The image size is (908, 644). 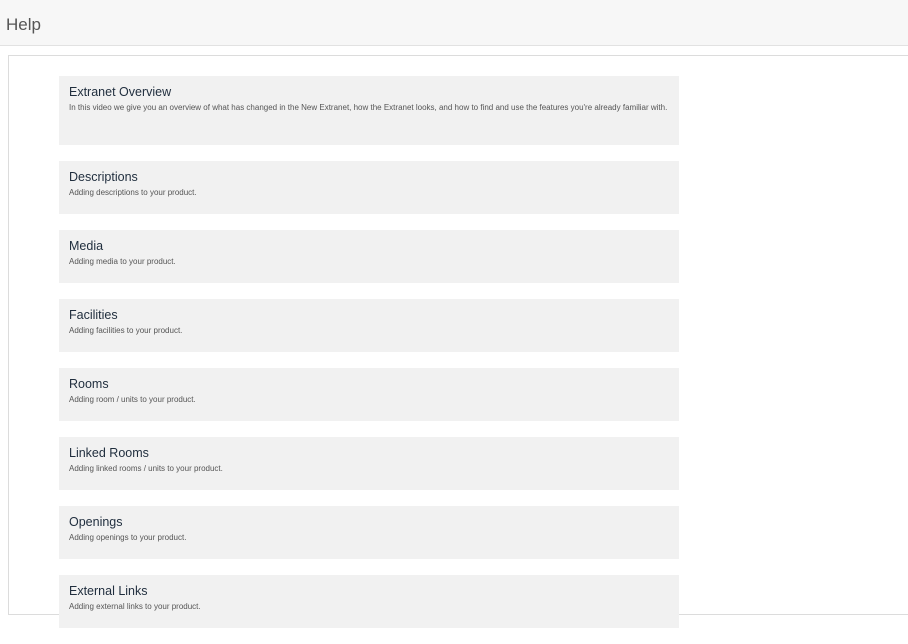 I want to click on help-item-title: Rooms, so click(x=89, y=384).